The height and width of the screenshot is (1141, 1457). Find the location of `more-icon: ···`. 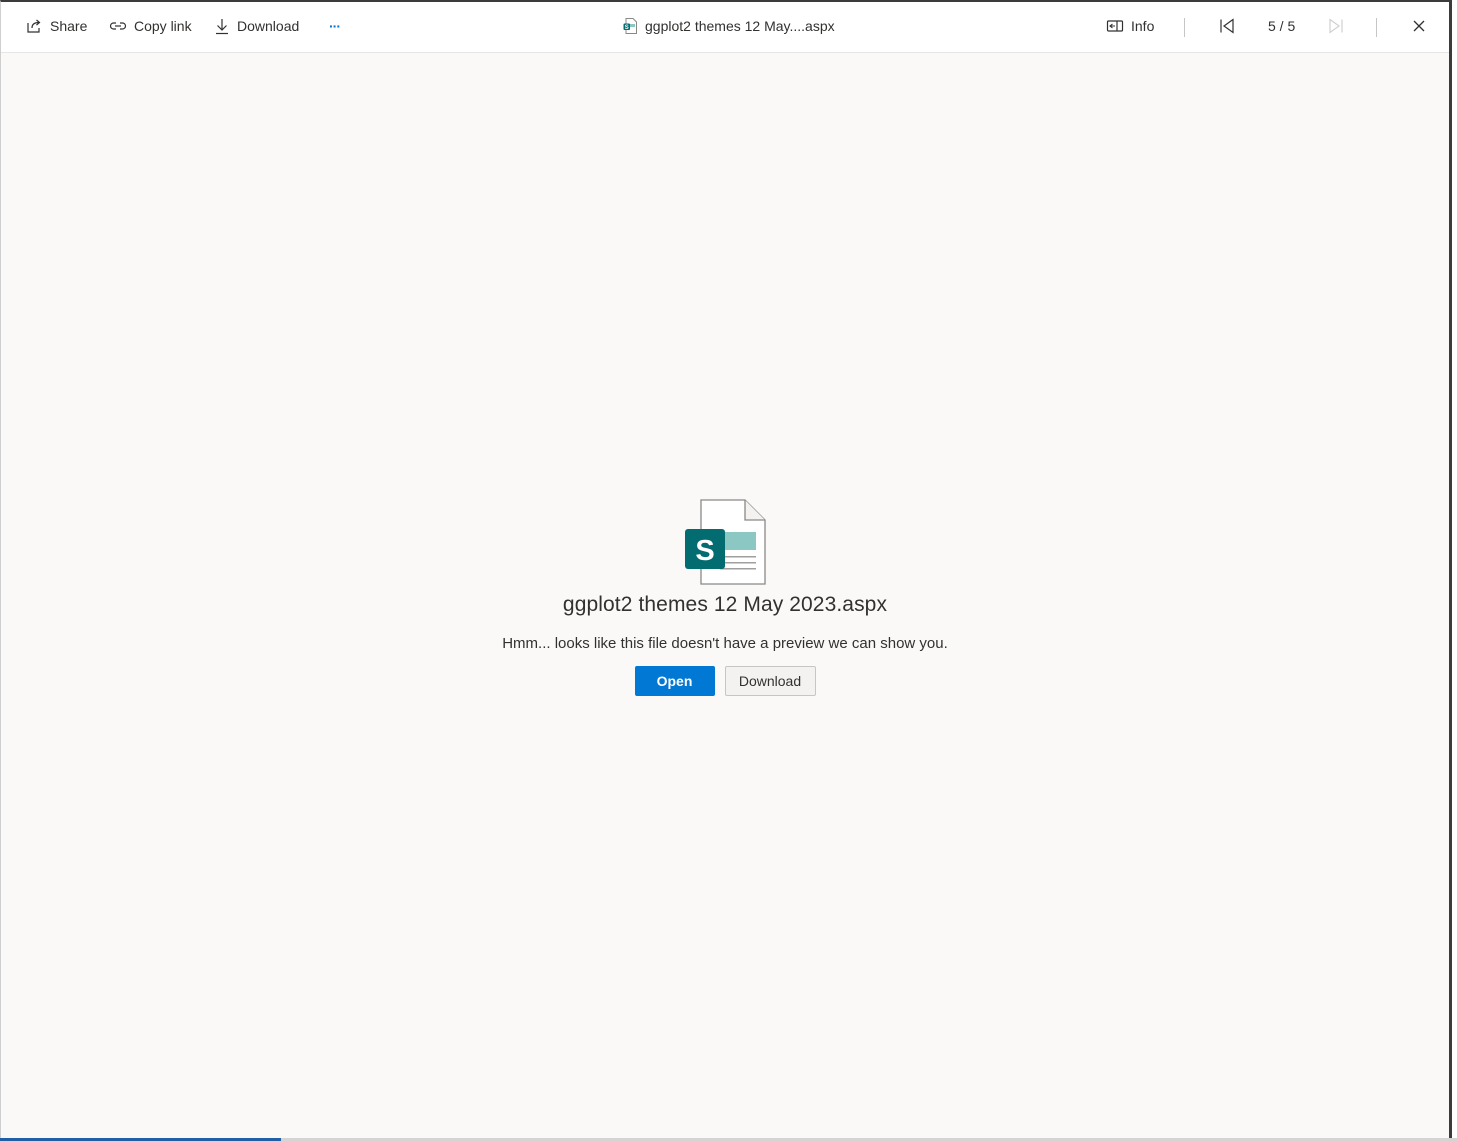

more-icon: ··· is located at coordinates (335, 26).